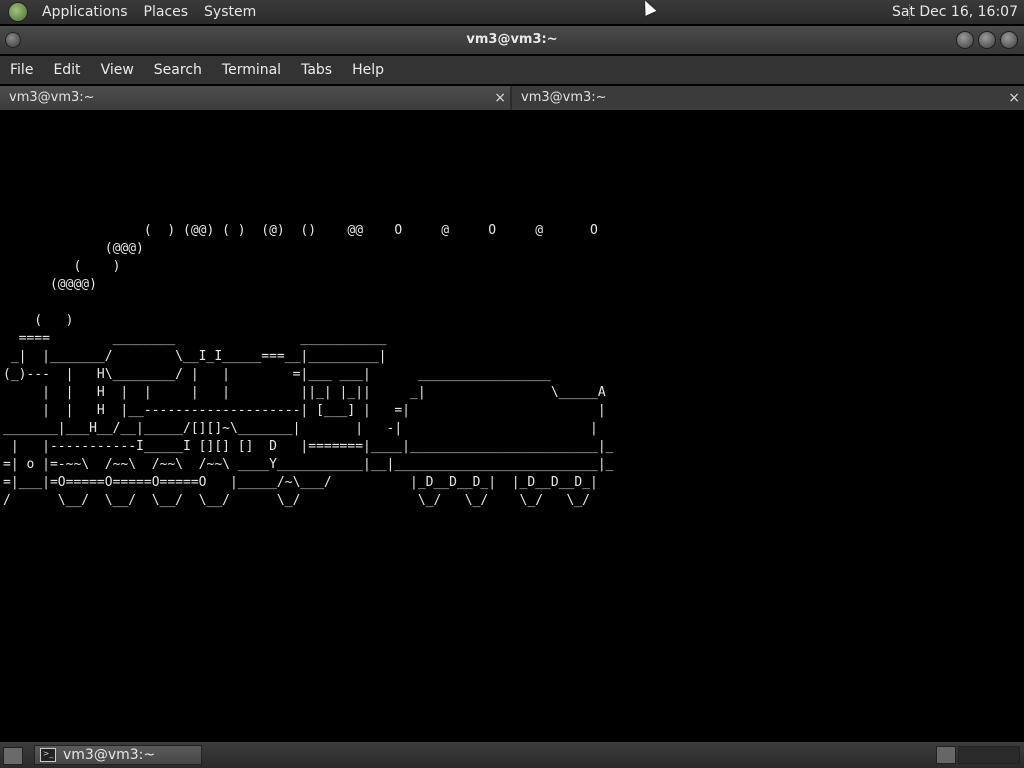 The height and width of the screenshot is (768, 1024). Describe the element at coordinates (85, 12) in the screenshot. I see `applications-menu: Applications` at that location.